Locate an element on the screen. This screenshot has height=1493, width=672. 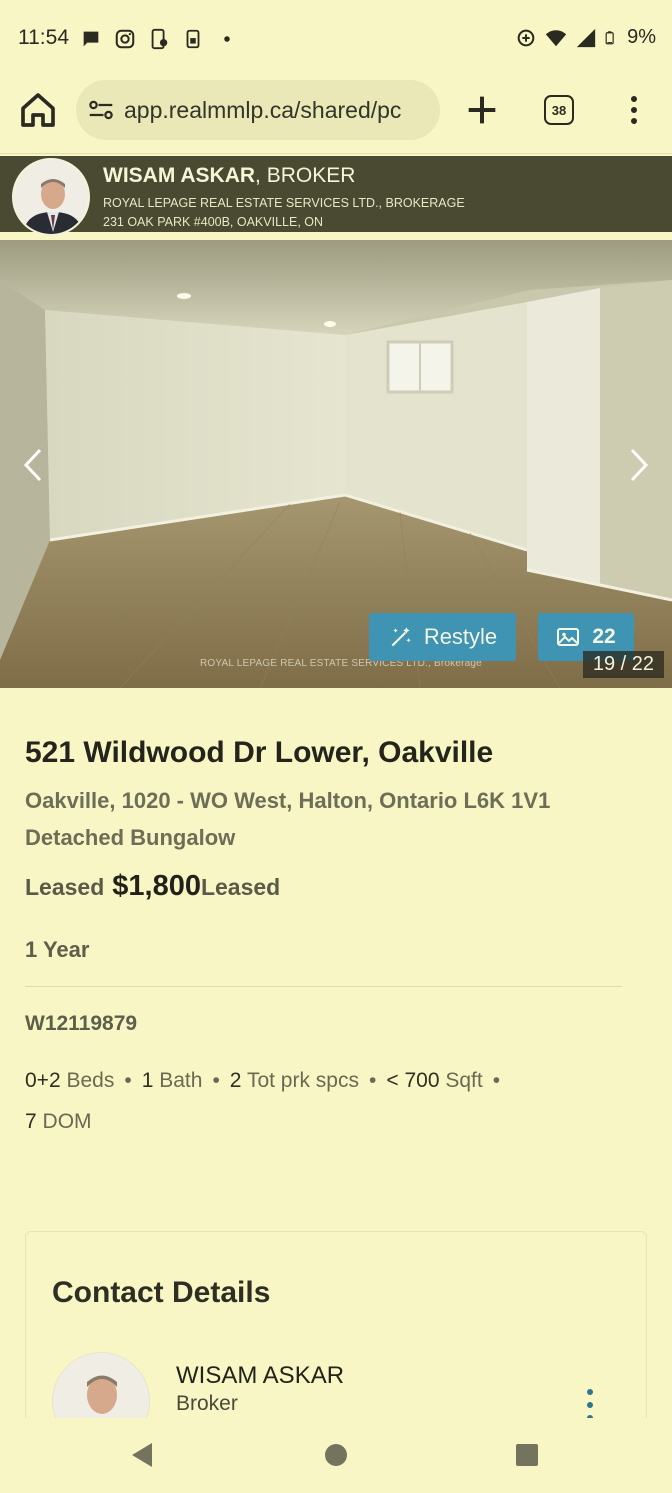
system-nav-bar is located at coordinates (336, 1455).